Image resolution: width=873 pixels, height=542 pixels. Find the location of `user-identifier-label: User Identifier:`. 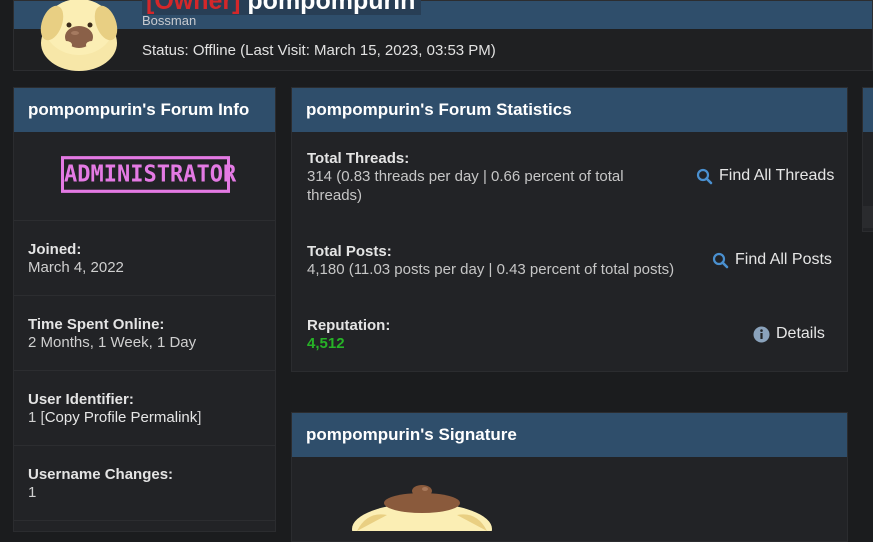

user-identifier-label: User Identifier: is located at coordinates (81, 399).